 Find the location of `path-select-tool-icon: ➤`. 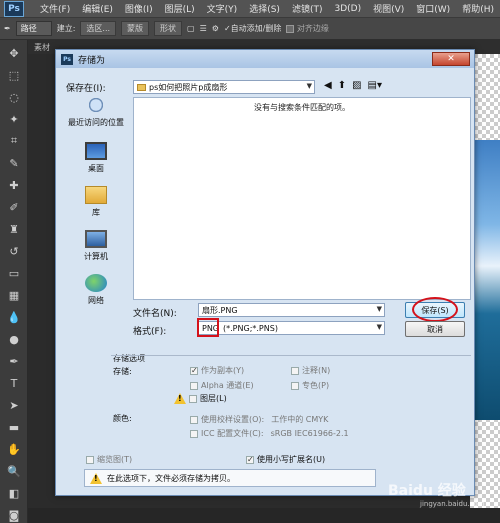

path-select-tool-icon: ➤ is located at coordinates (14, 405).